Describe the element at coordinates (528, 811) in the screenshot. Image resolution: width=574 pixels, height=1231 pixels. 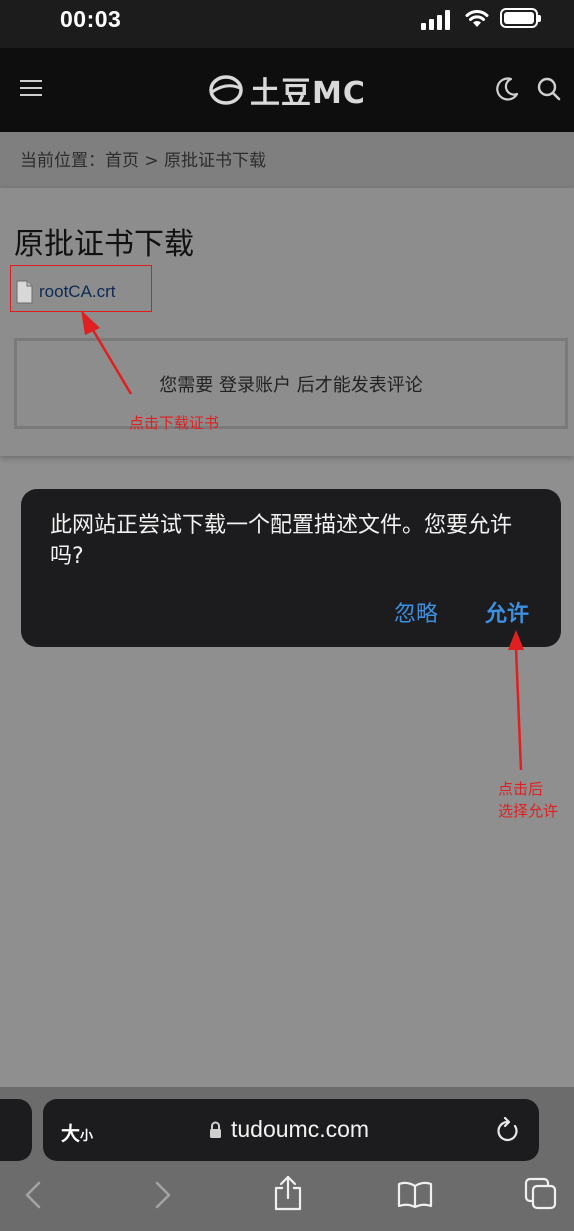
I see `annotation-allow-line2: 选择允许` at that location.